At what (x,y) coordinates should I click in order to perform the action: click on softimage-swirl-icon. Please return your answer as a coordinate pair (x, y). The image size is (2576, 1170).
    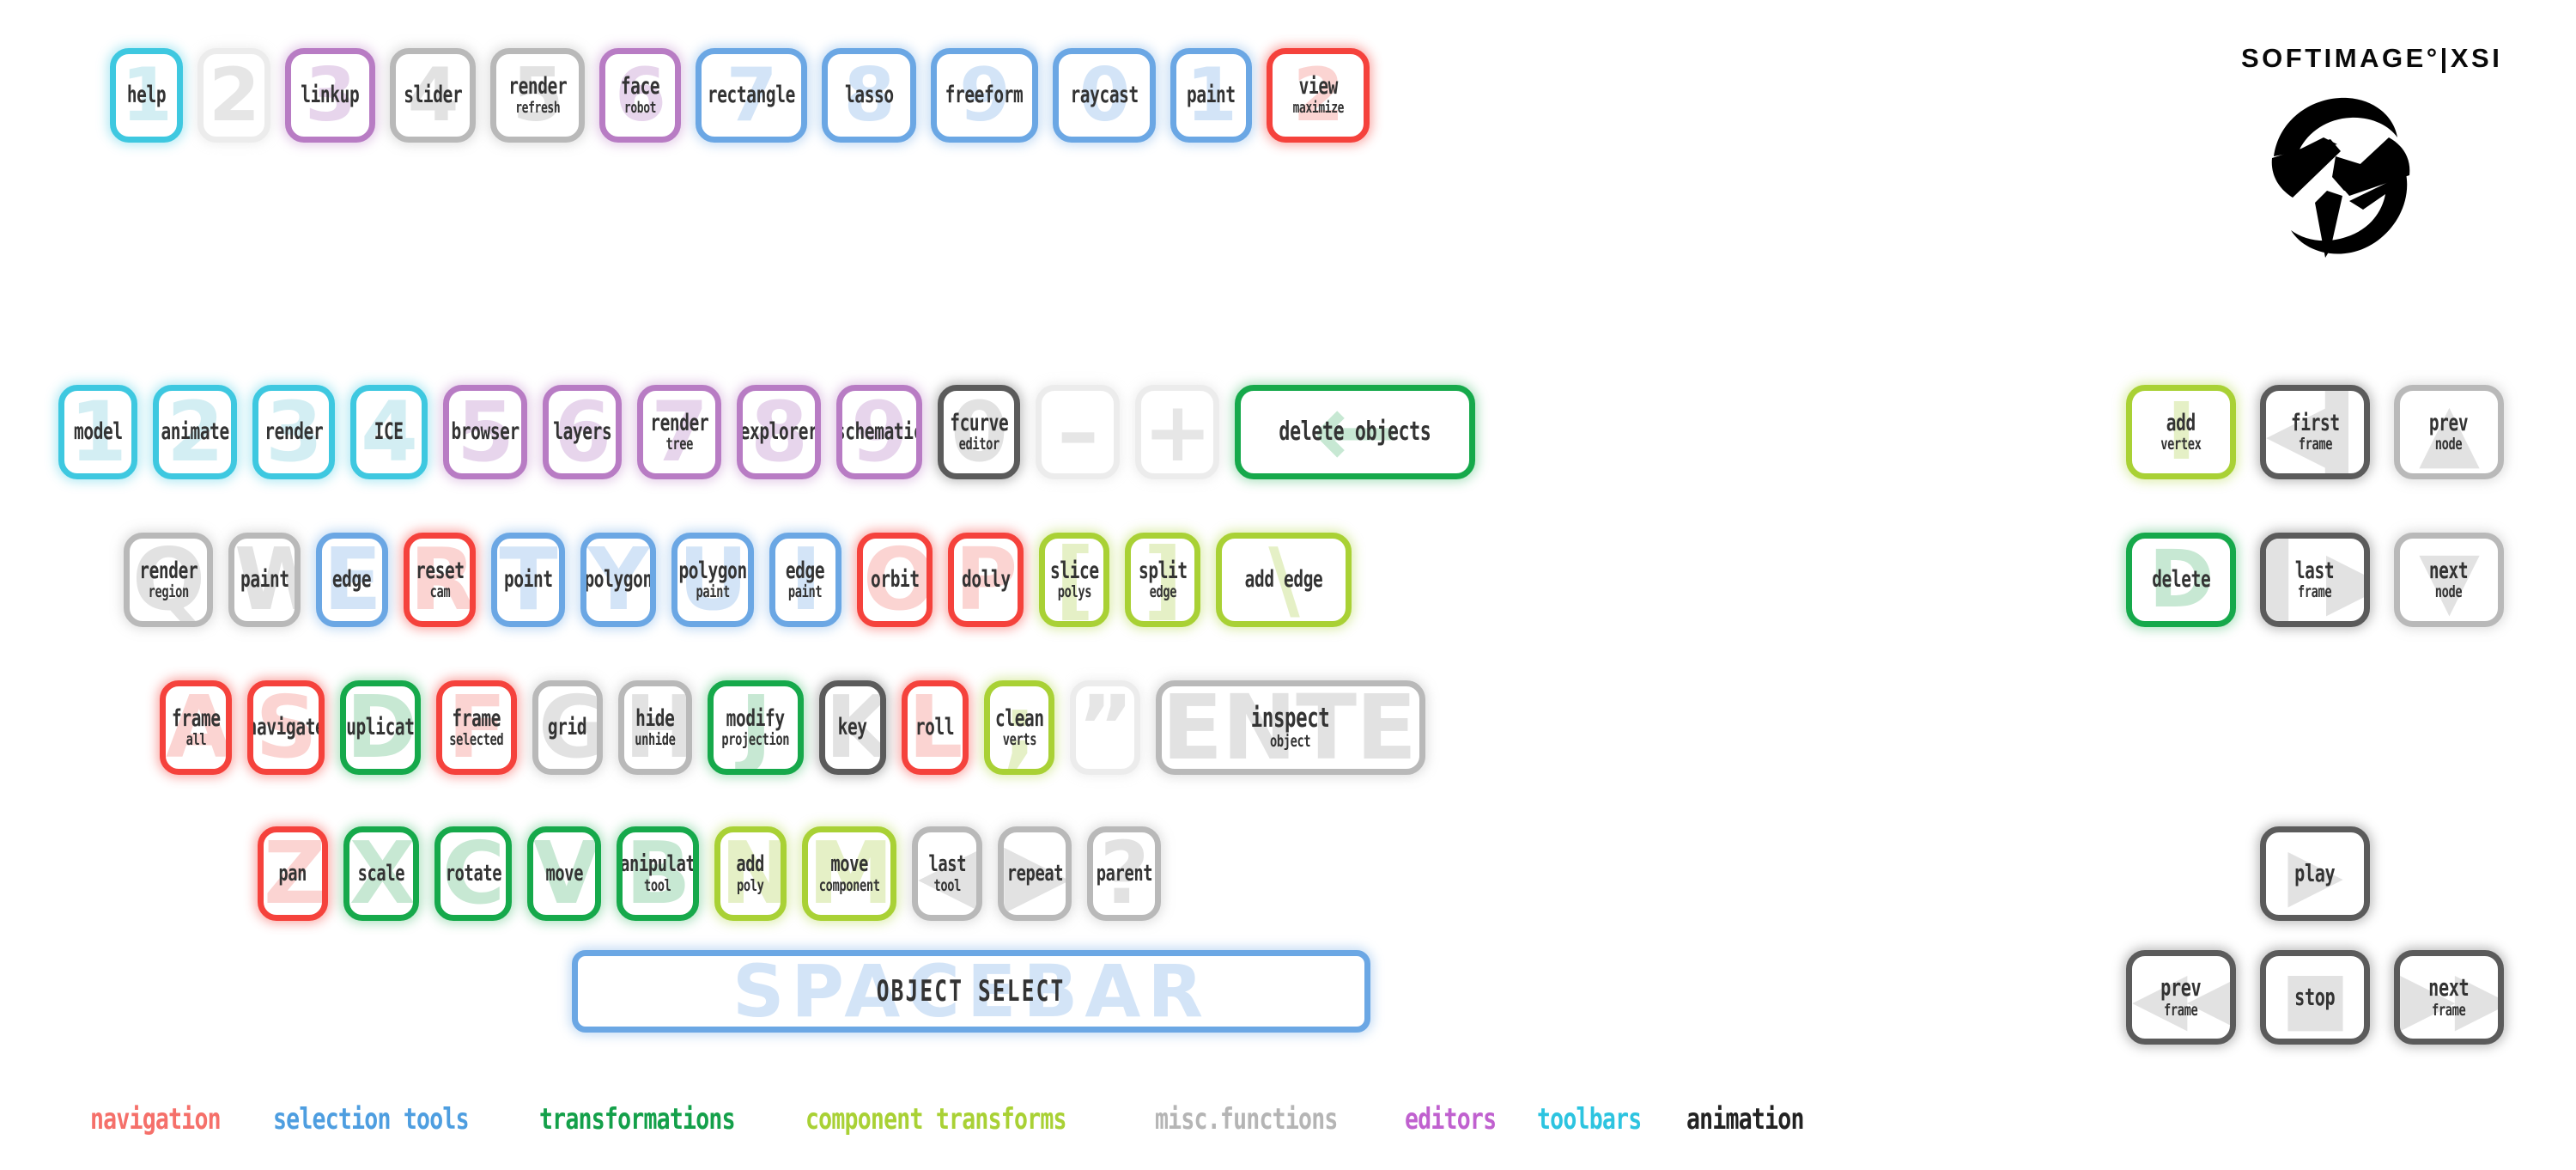
    Looking at the image, I should click on (2396, 179).